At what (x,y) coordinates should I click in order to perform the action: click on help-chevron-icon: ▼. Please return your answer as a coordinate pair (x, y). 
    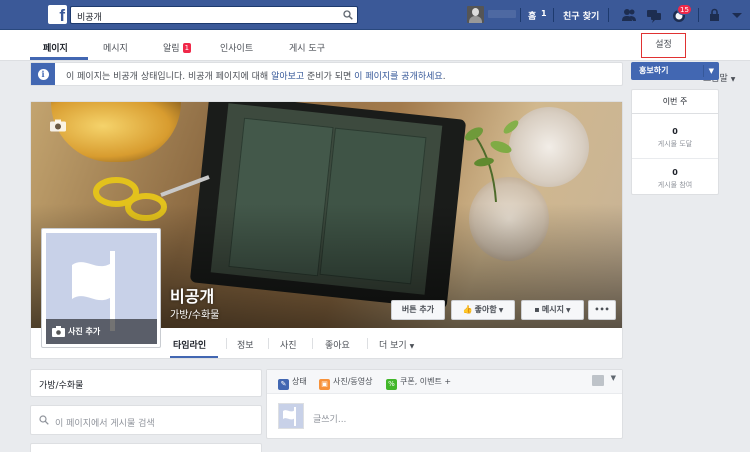
    Looking at the image, I should click on (733, 79).